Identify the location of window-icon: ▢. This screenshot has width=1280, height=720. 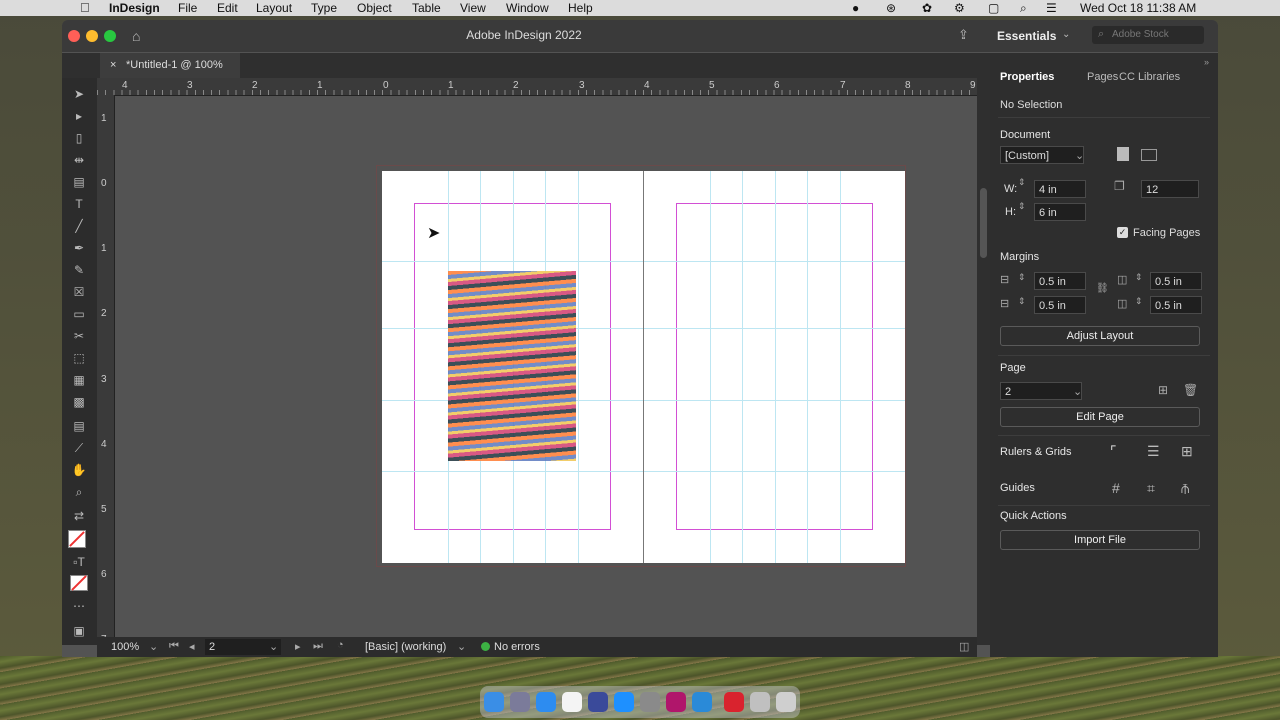
(993, 8).